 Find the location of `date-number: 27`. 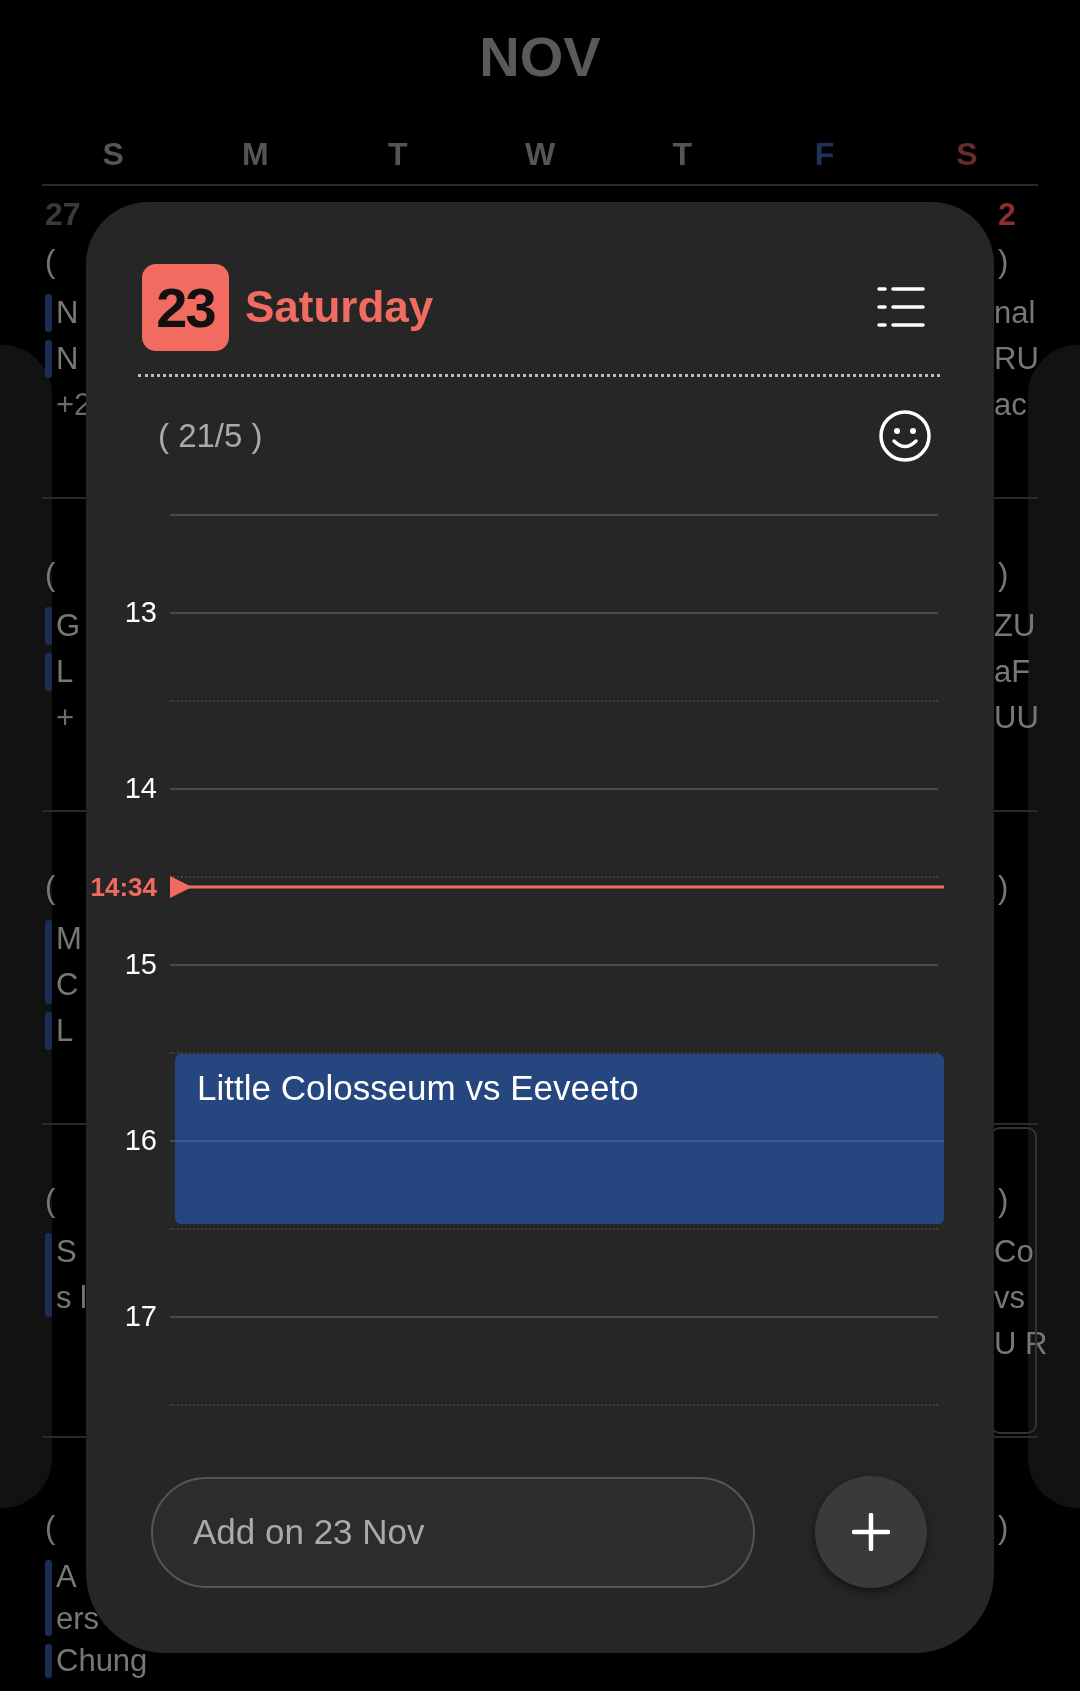

date-number: 27 is located at coordinates (63, 214).